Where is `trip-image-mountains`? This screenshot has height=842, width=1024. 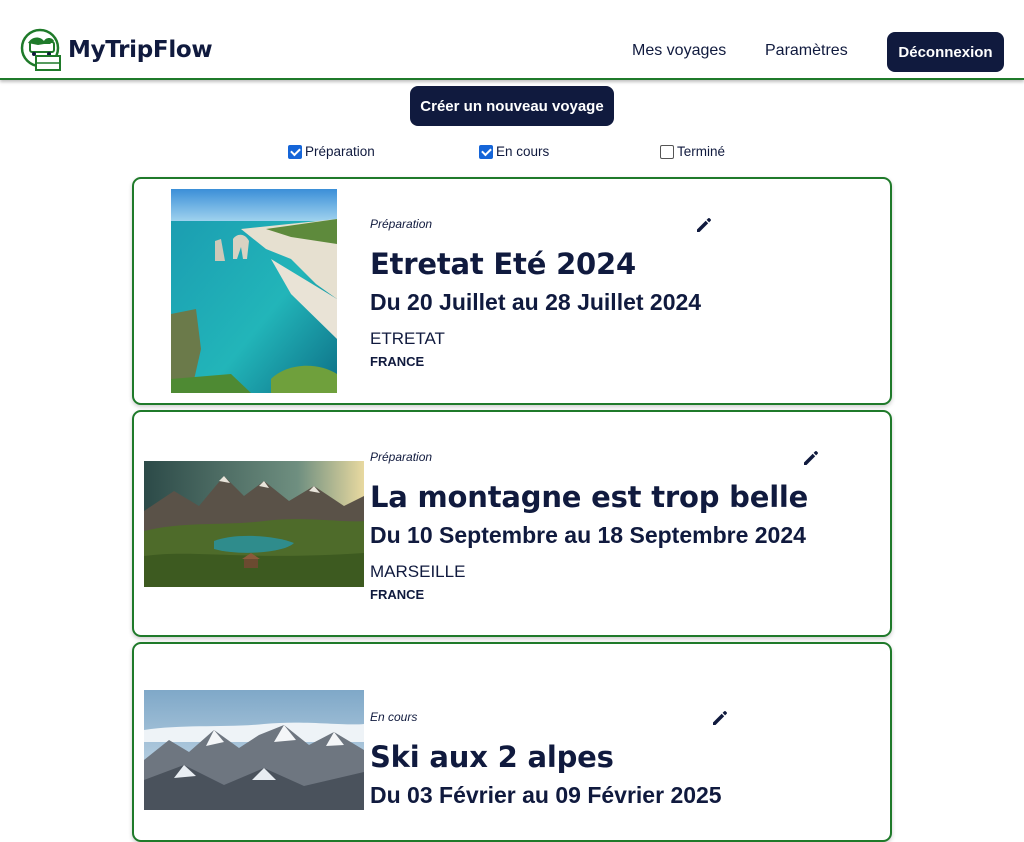
trip-image-mountains is located at coordinates (254, 524).